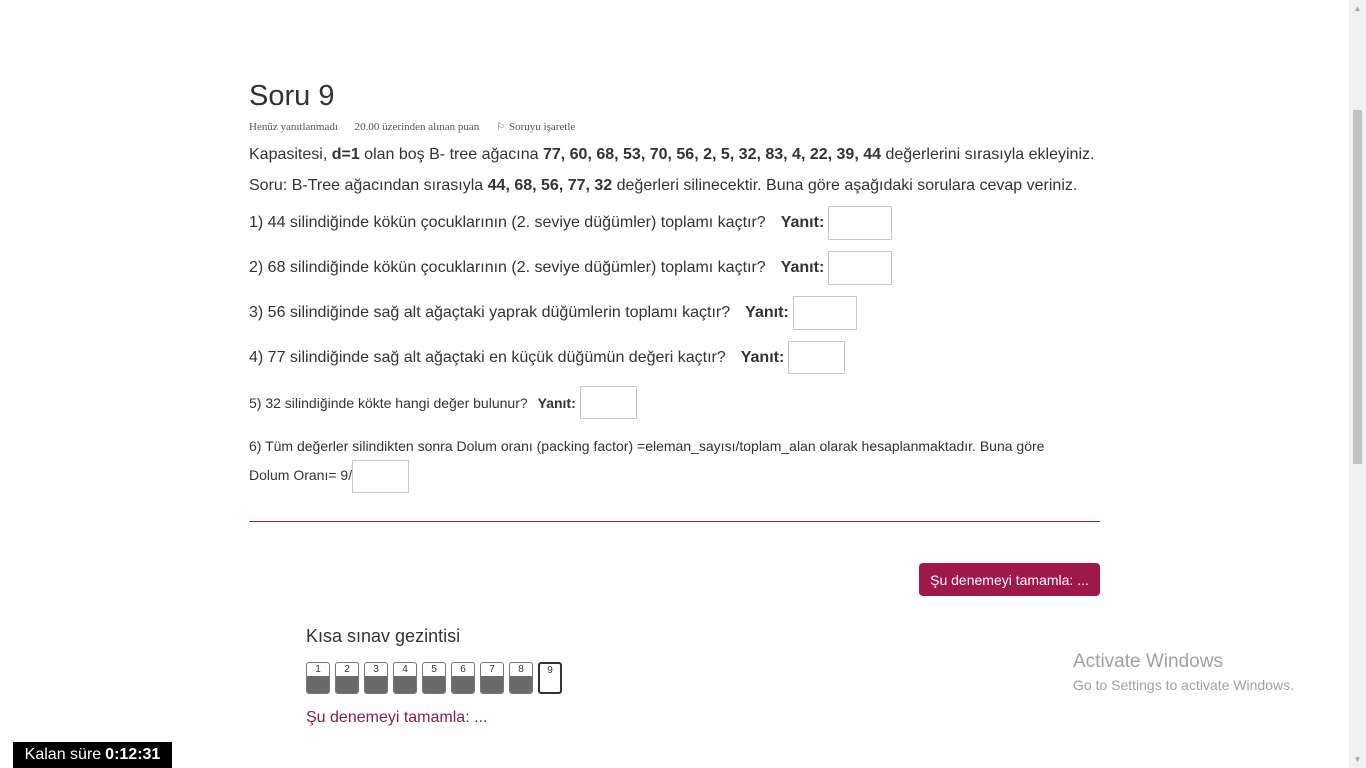  I want to click on question-status: Henüz yanıtlanmadı, so click(293, 127).